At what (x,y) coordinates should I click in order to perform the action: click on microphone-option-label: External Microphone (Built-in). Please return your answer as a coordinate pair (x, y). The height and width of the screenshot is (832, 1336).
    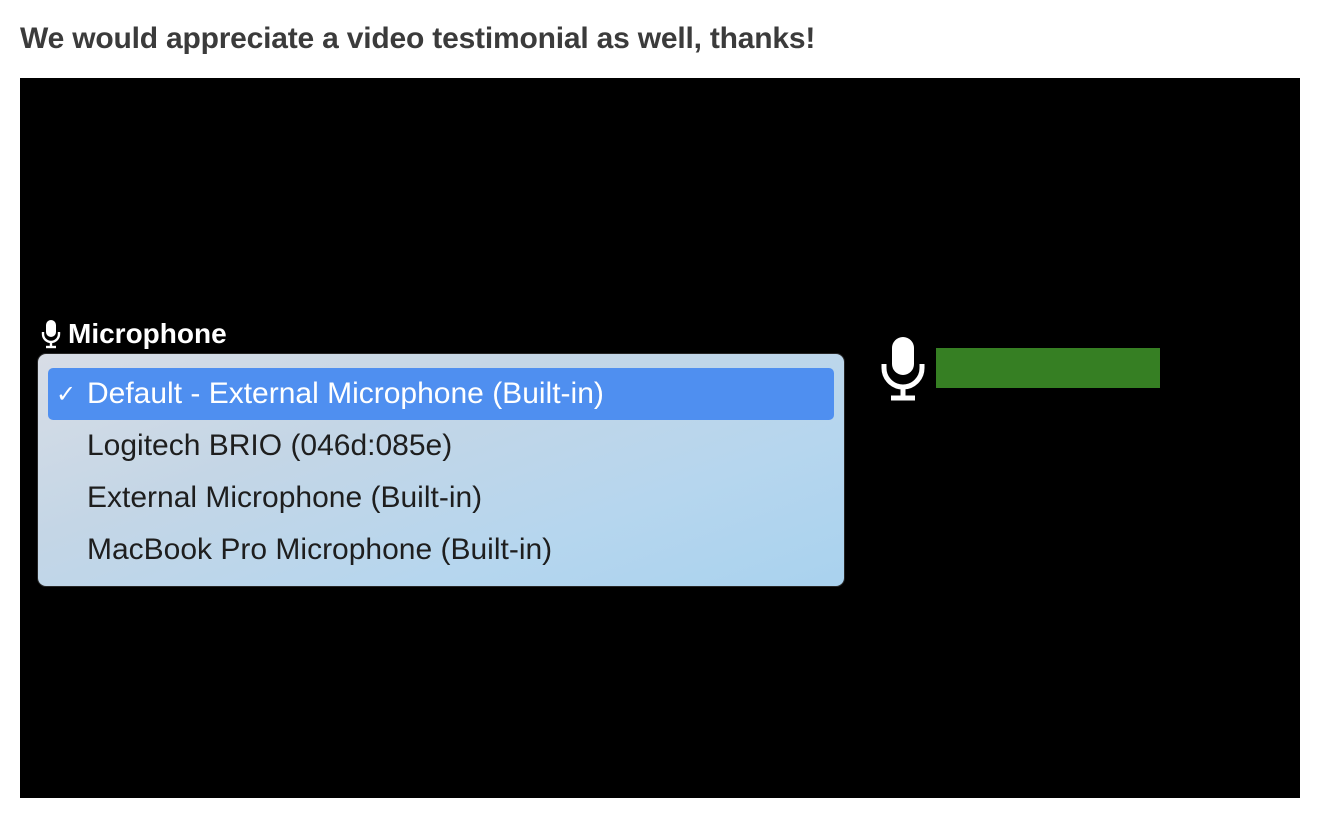
    Looking at the image, I should click on (285, 497).